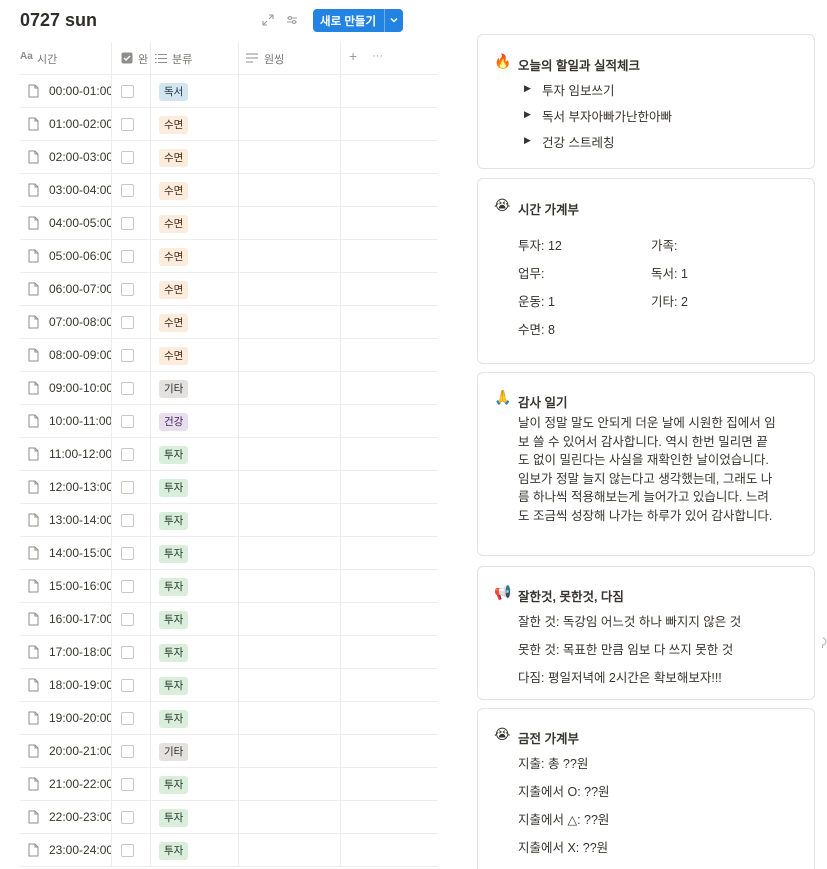 Image resolution: width=827 pixels, height=869 pixels. I want to click on table-row: 16:00-17:00 투자, so click(229, 619).